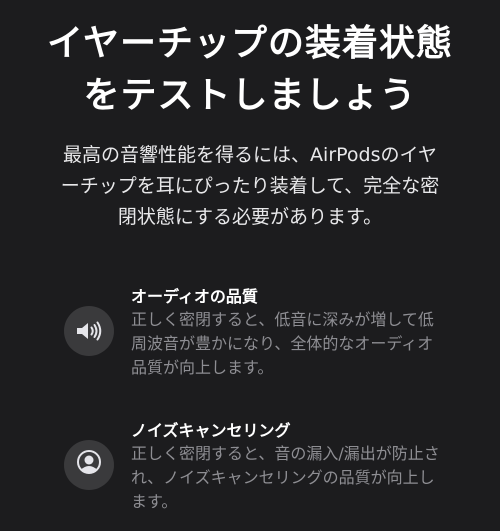 The width and height of the screenshot is (500, 531). What do you see at coordinates (89, 331) in the screenshot?
I see `speaker-icon` at bounding box center [89, 331].